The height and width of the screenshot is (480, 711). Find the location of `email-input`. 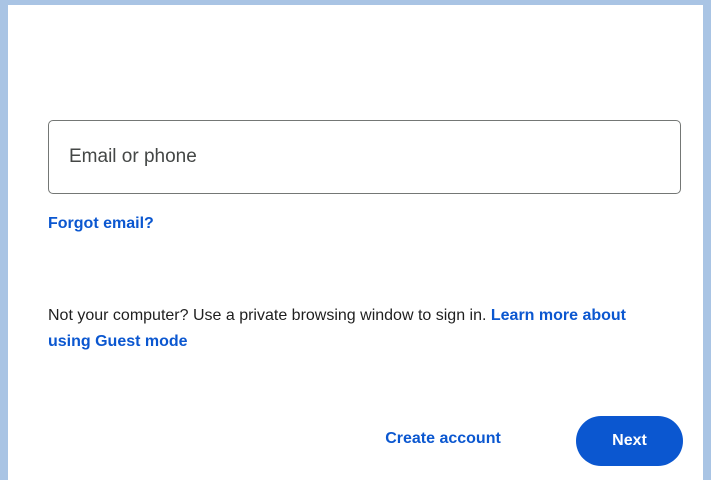

email-input is located at coordinates (364, 157).